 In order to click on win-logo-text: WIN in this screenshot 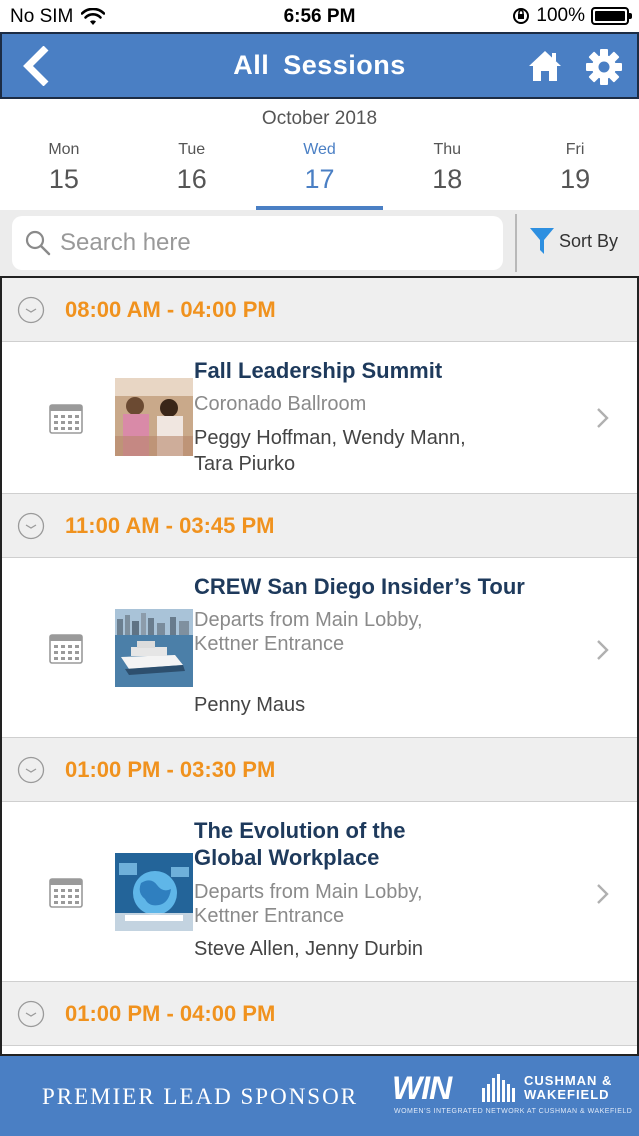, I will do `click(422, 1088)`.